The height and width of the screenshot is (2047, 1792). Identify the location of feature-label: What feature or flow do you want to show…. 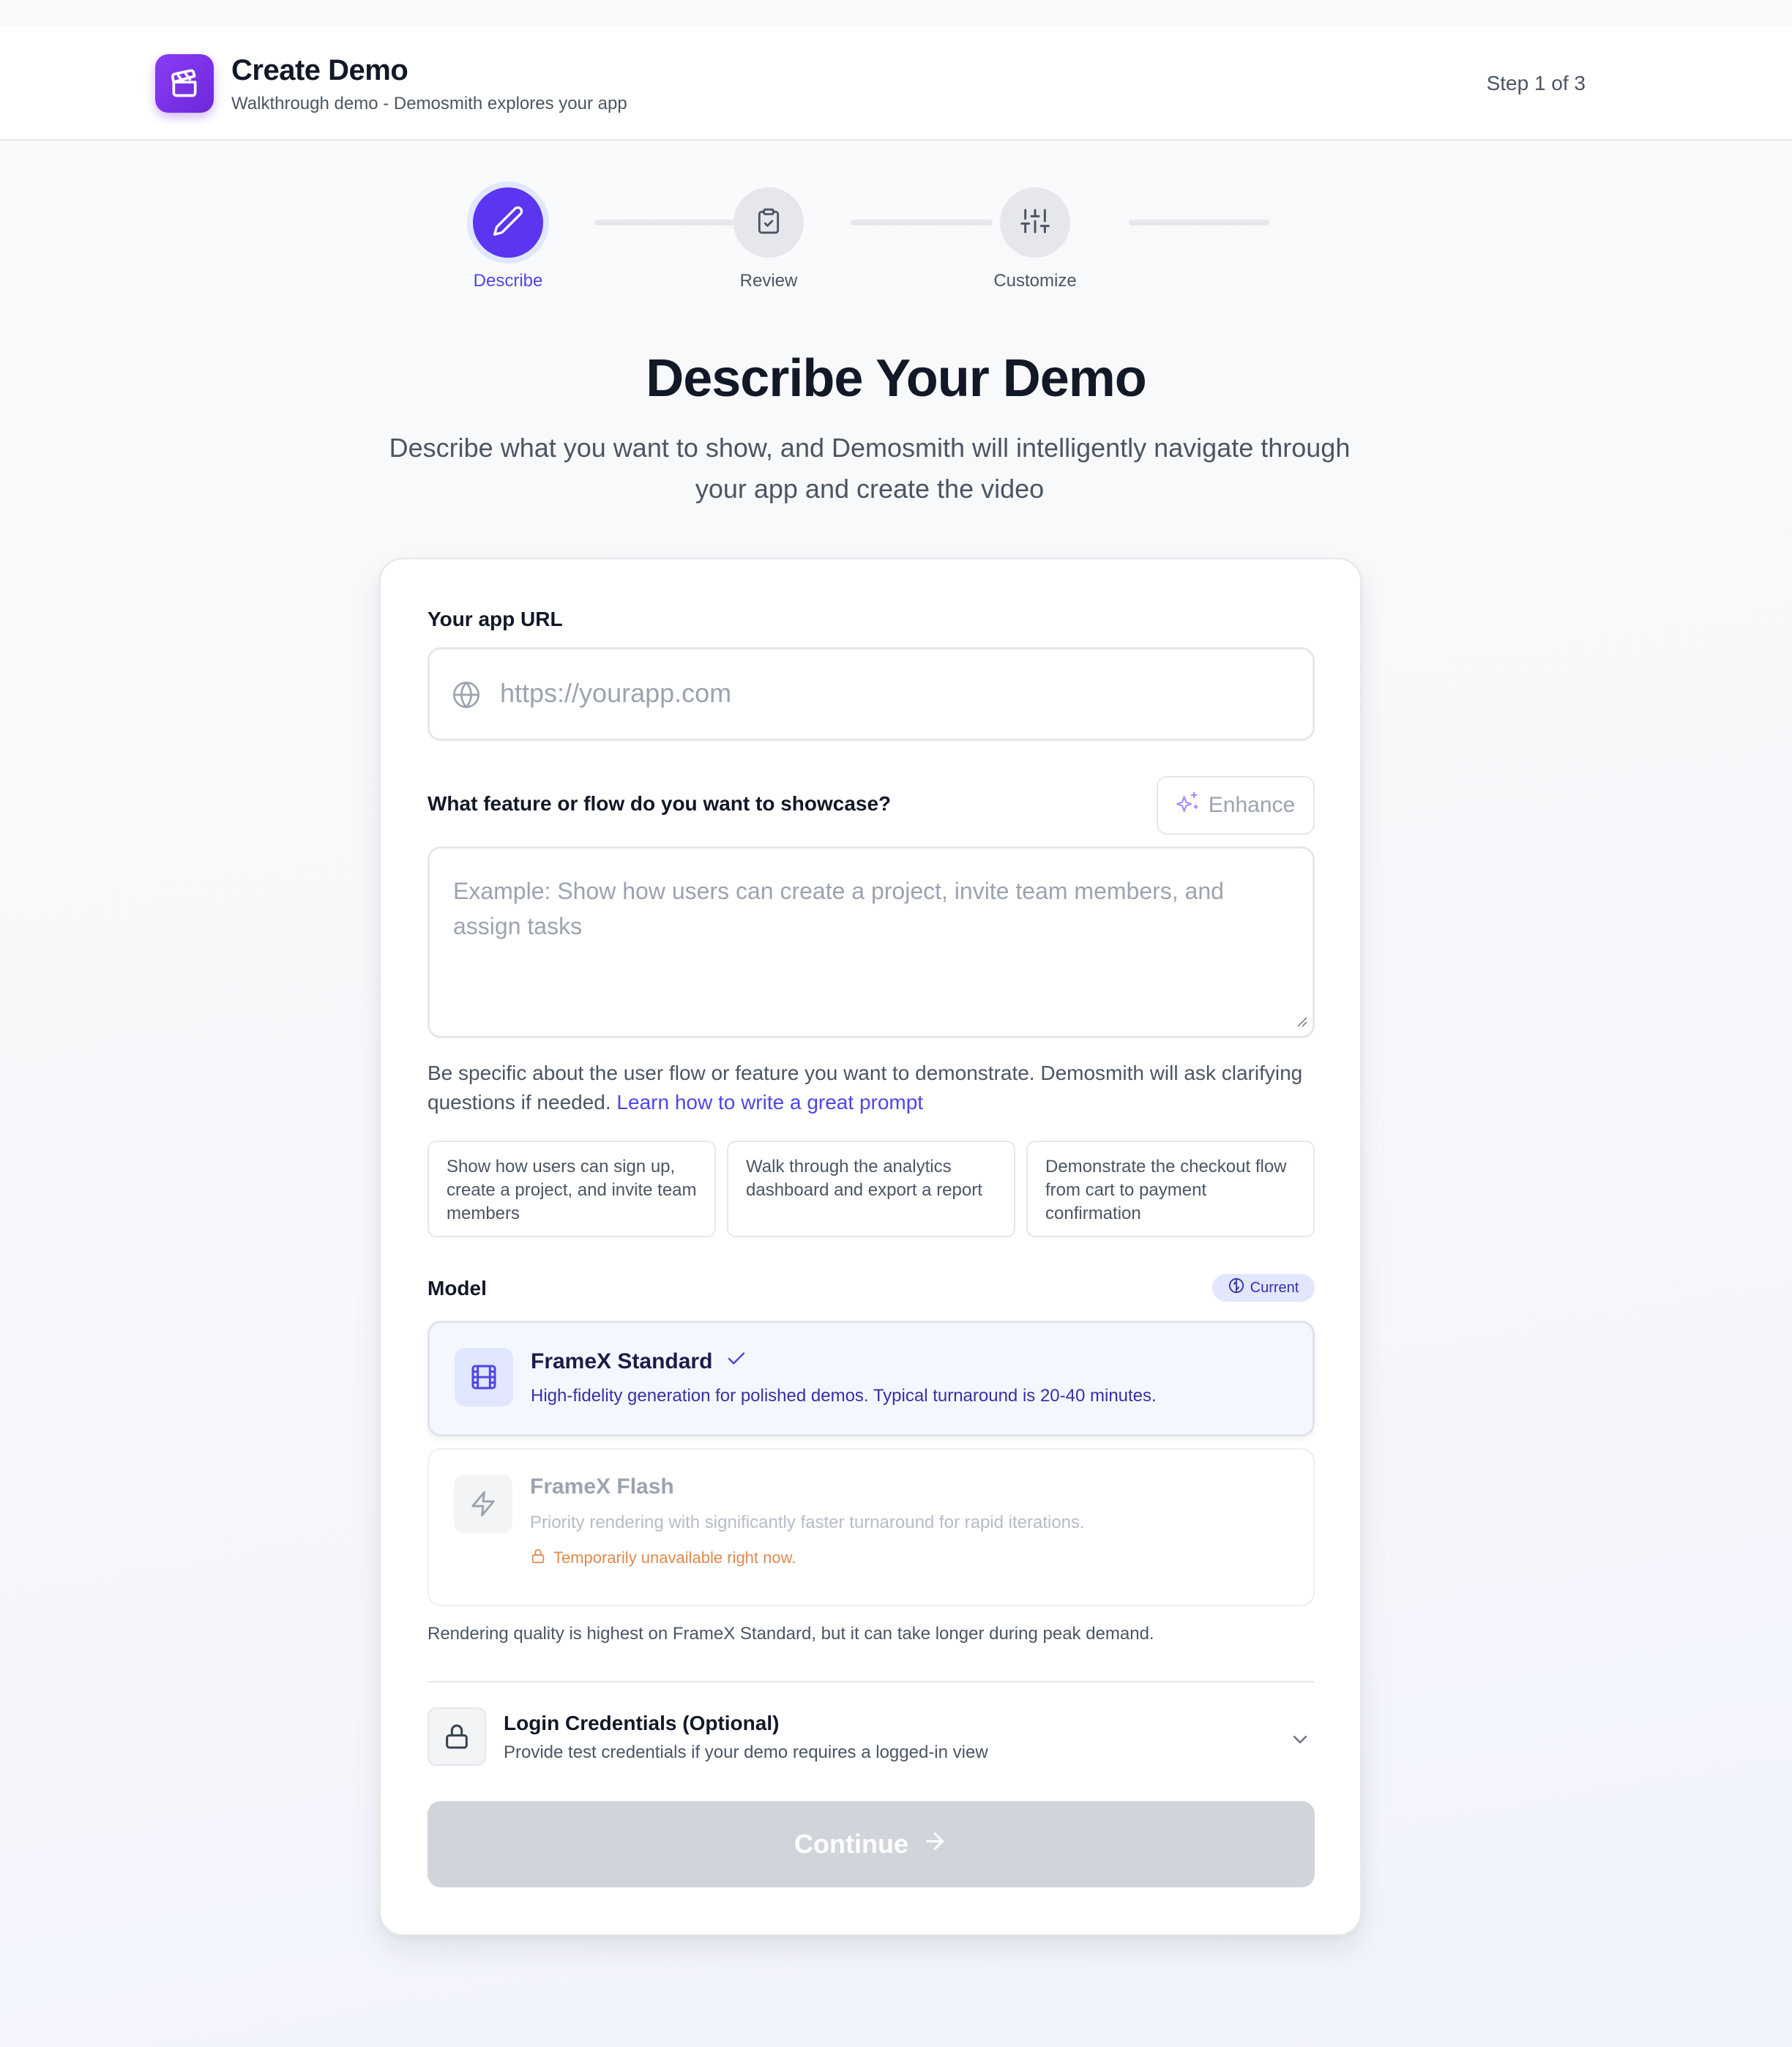
(660, 803).